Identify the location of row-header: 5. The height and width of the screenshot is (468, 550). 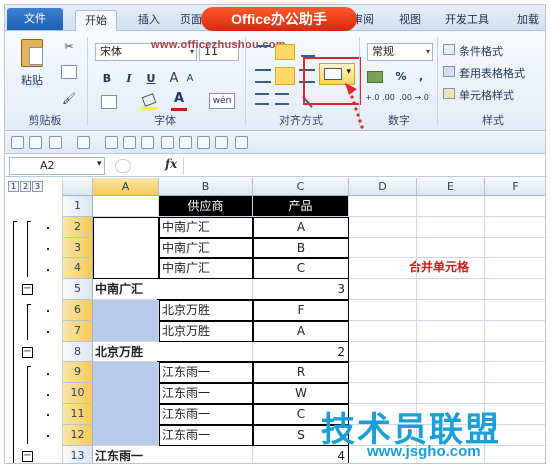
(78, 289).